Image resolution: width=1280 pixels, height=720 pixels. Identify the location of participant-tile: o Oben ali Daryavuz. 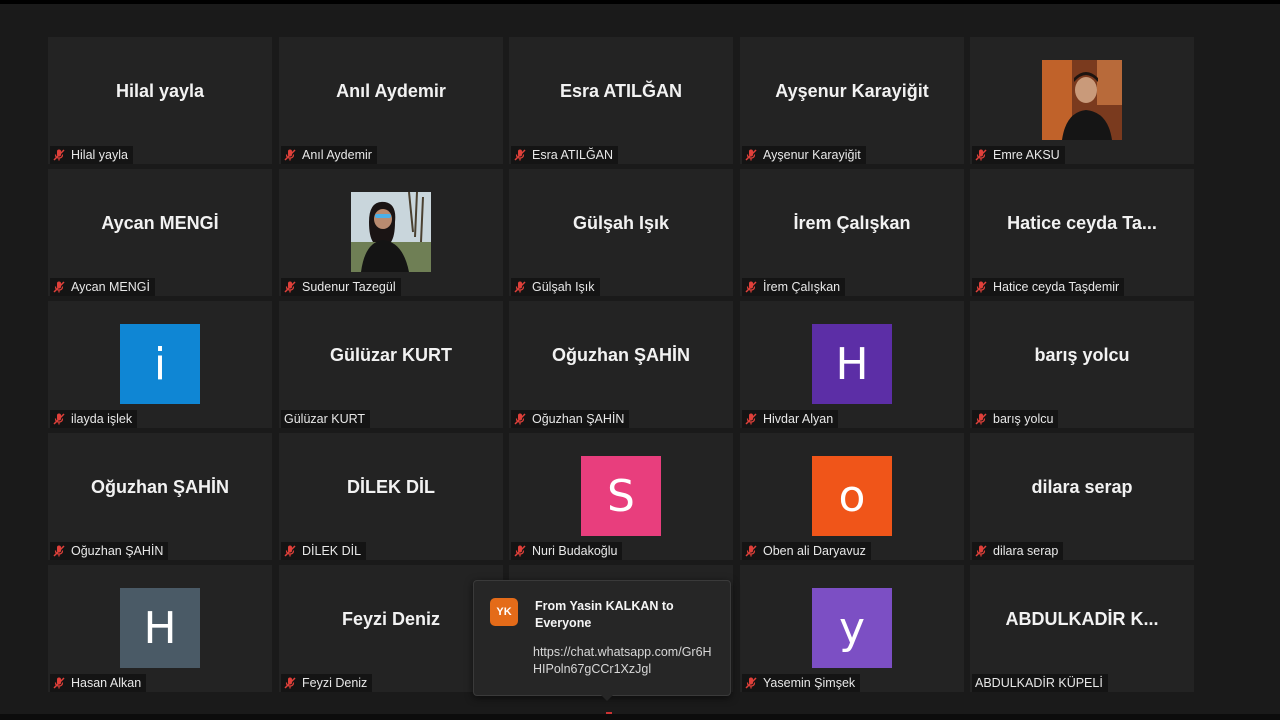
(852, 496).